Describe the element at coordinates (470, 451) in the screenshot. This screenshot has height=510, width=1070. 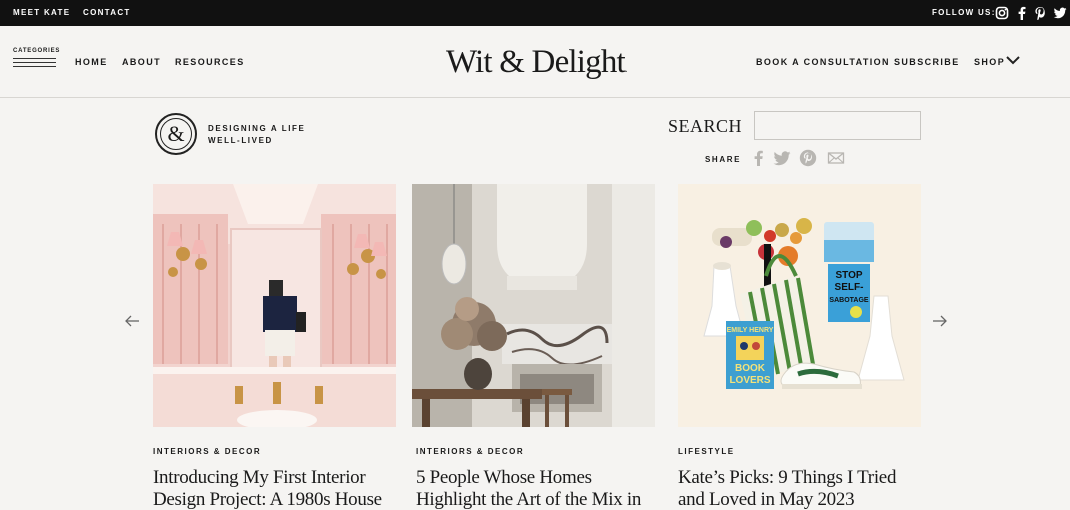
I see `card-2-category: INTERIORS & DECOR` at that location.